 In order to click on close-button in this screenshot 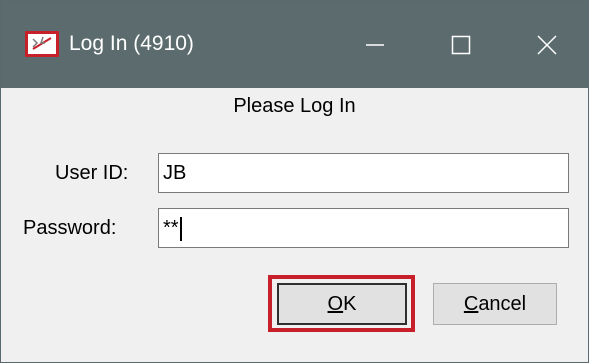, I will do `click(547, 44)`.